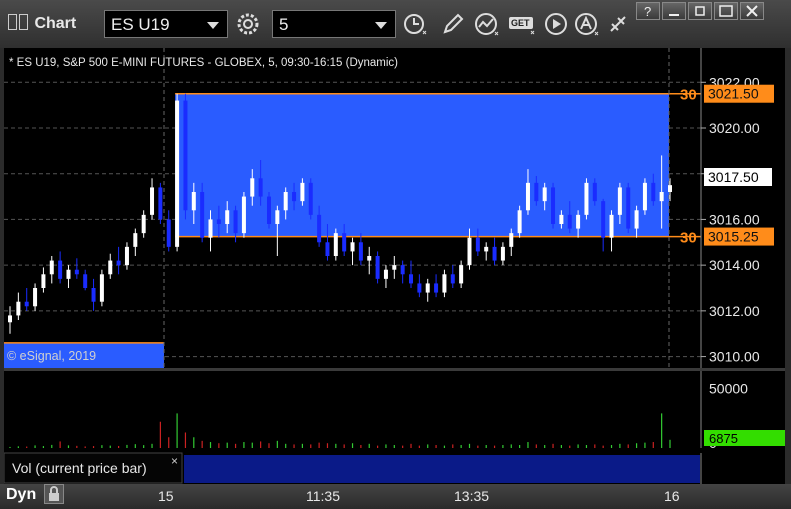 Image resolution: width=791 pixels, height=509 pixels. I want to click on pane-splitter, so click(394, 369).